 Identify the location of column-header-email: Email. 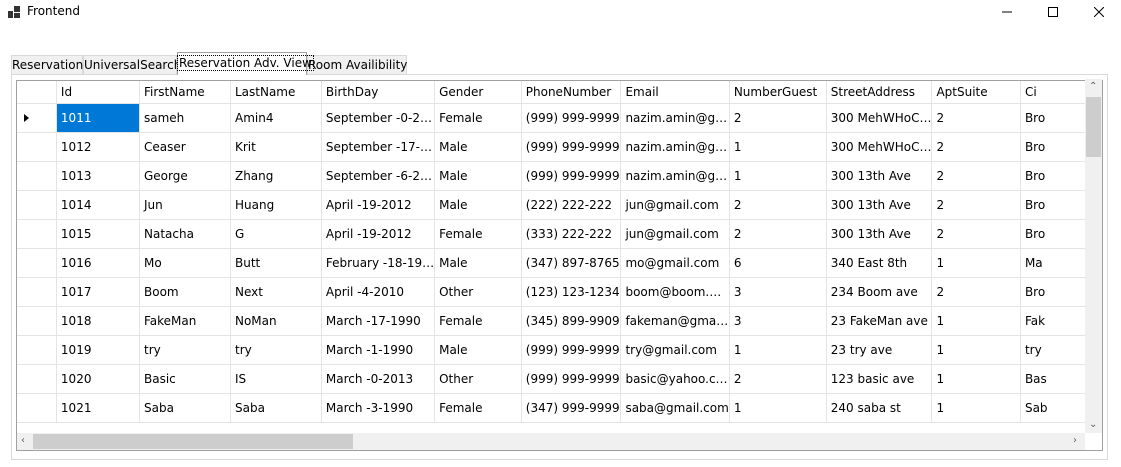
(675, 92).